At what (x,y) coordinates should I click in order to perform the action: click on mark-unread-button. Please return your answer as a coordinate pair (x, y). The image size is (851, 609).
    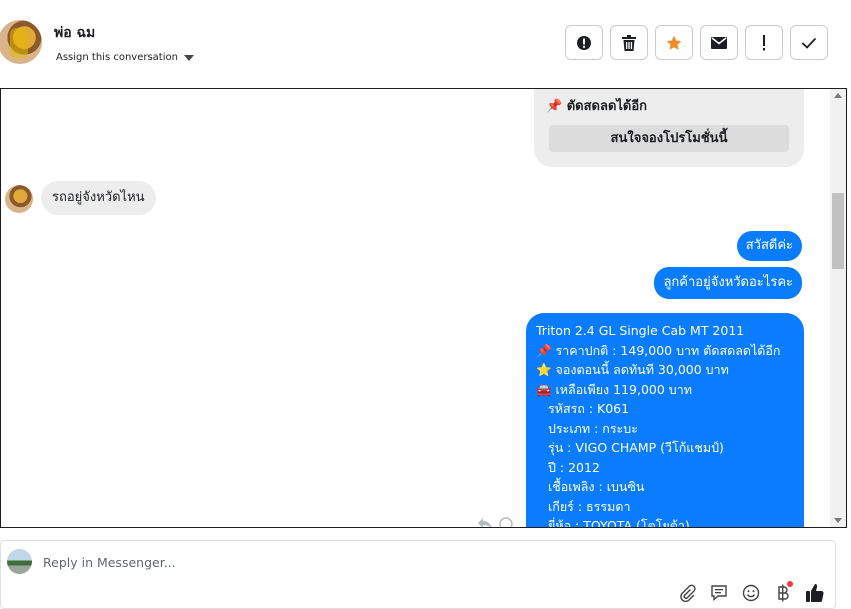
    Looking at the image, I should click on (719, 42).